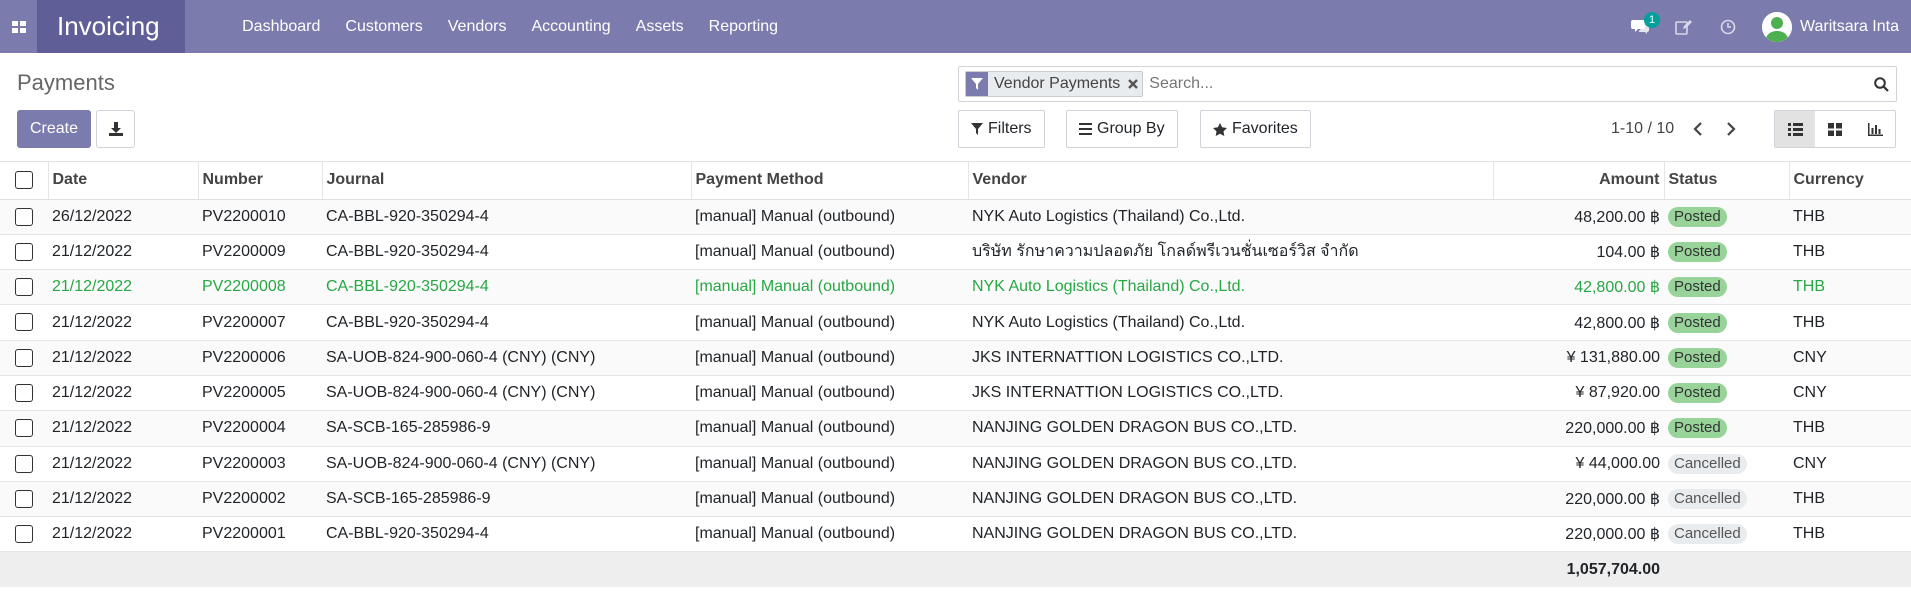 The height and width of the screenshot is (605, 1911). I want to click on column-header-journal: Journal, so click(506, 181).